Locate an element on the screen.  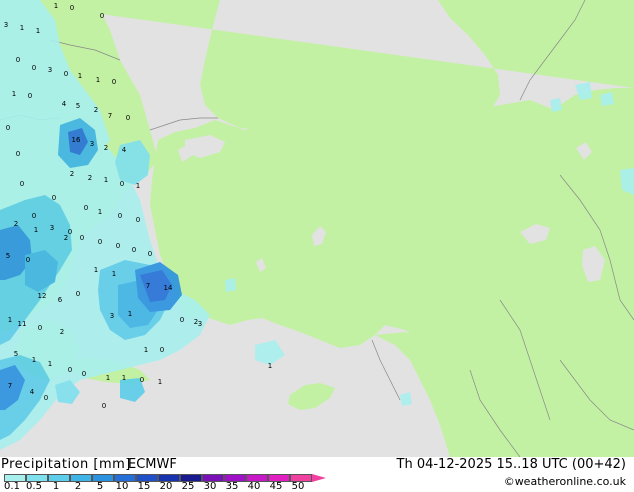
grid-value: 6 is located at coordinates (60, 300).